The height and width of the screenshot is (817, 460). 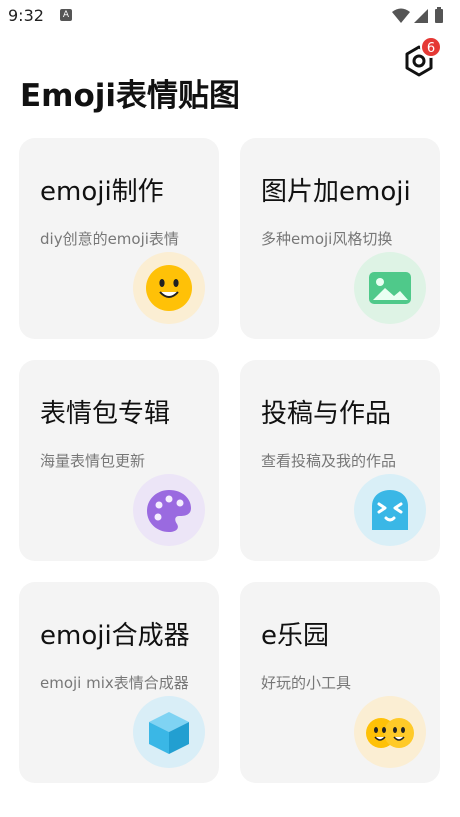 What do you see at coordinates (109, 239) in the screenshot?
I see `card-subtitle: diy创意的emoji表情` at bounding box center [109, 239].